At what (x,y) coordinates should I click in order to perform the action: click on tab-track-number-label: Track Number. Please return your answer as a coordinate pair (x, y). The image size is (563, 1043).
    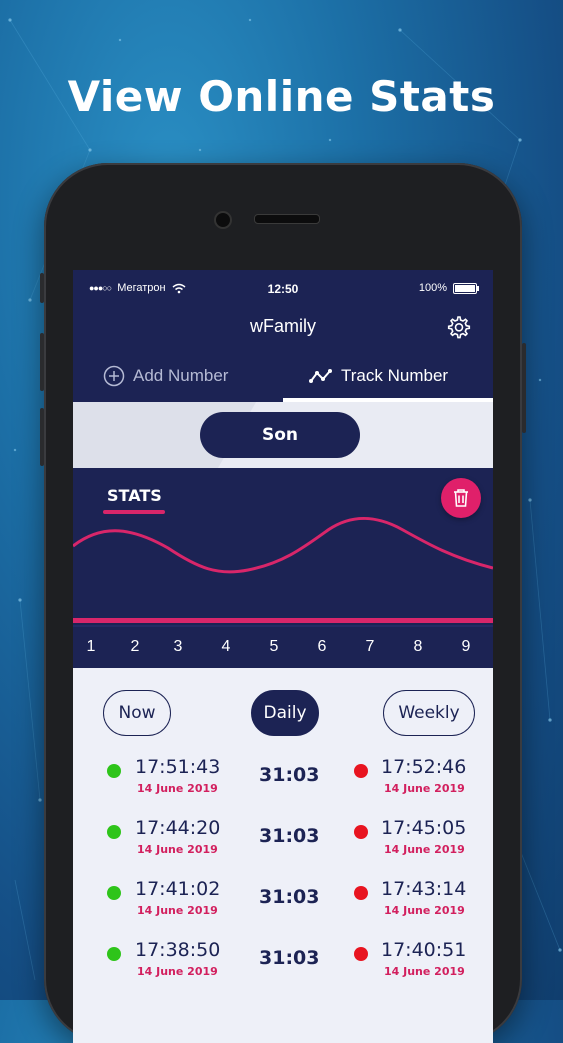
    Looking at the image, I should click on (395, 375).